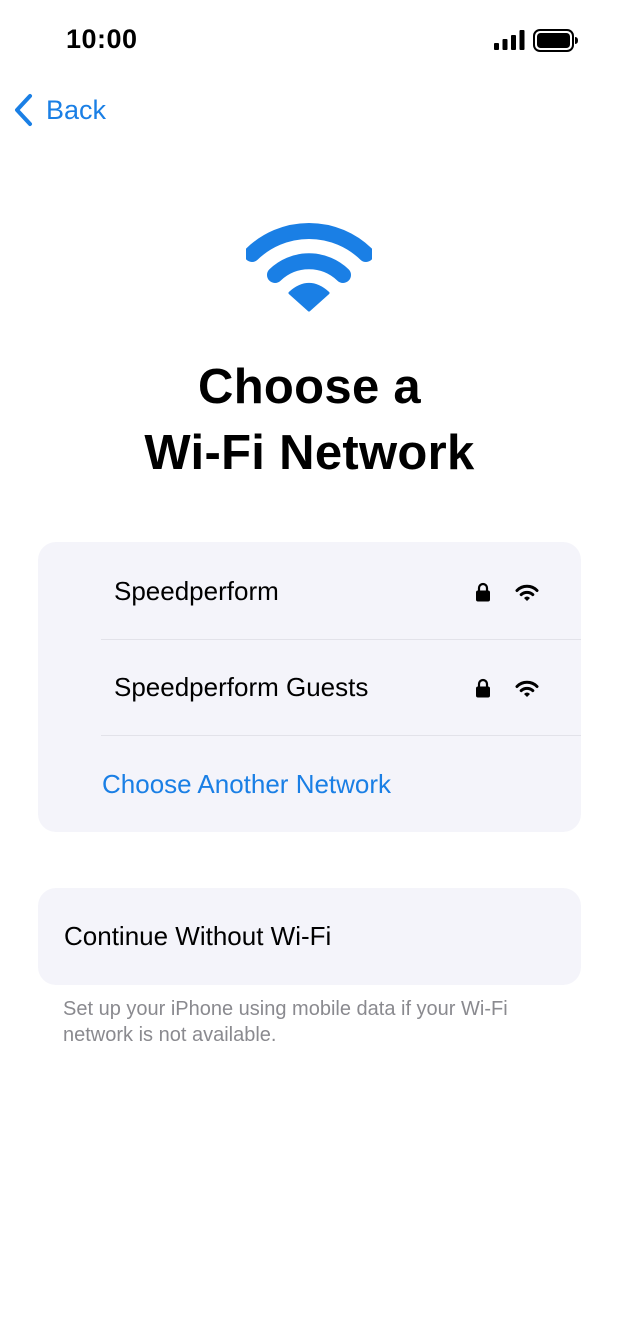 This screenshot has width=619, height=1340. I want to click on continue-without-wifi-button: Continue Without Wi-Fi, so click(309, 936).